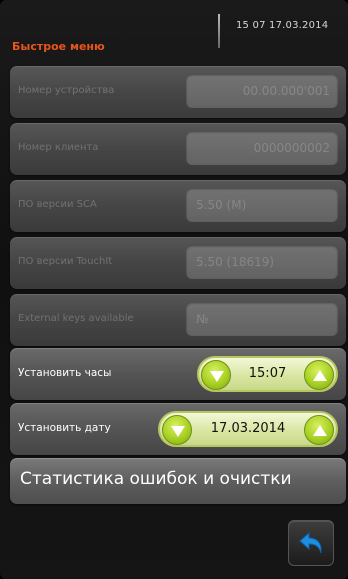 Image resolution: width=348 pixels, height=579 pixels. I want to click on client-number-value: 0000000002, so click(291, 148).